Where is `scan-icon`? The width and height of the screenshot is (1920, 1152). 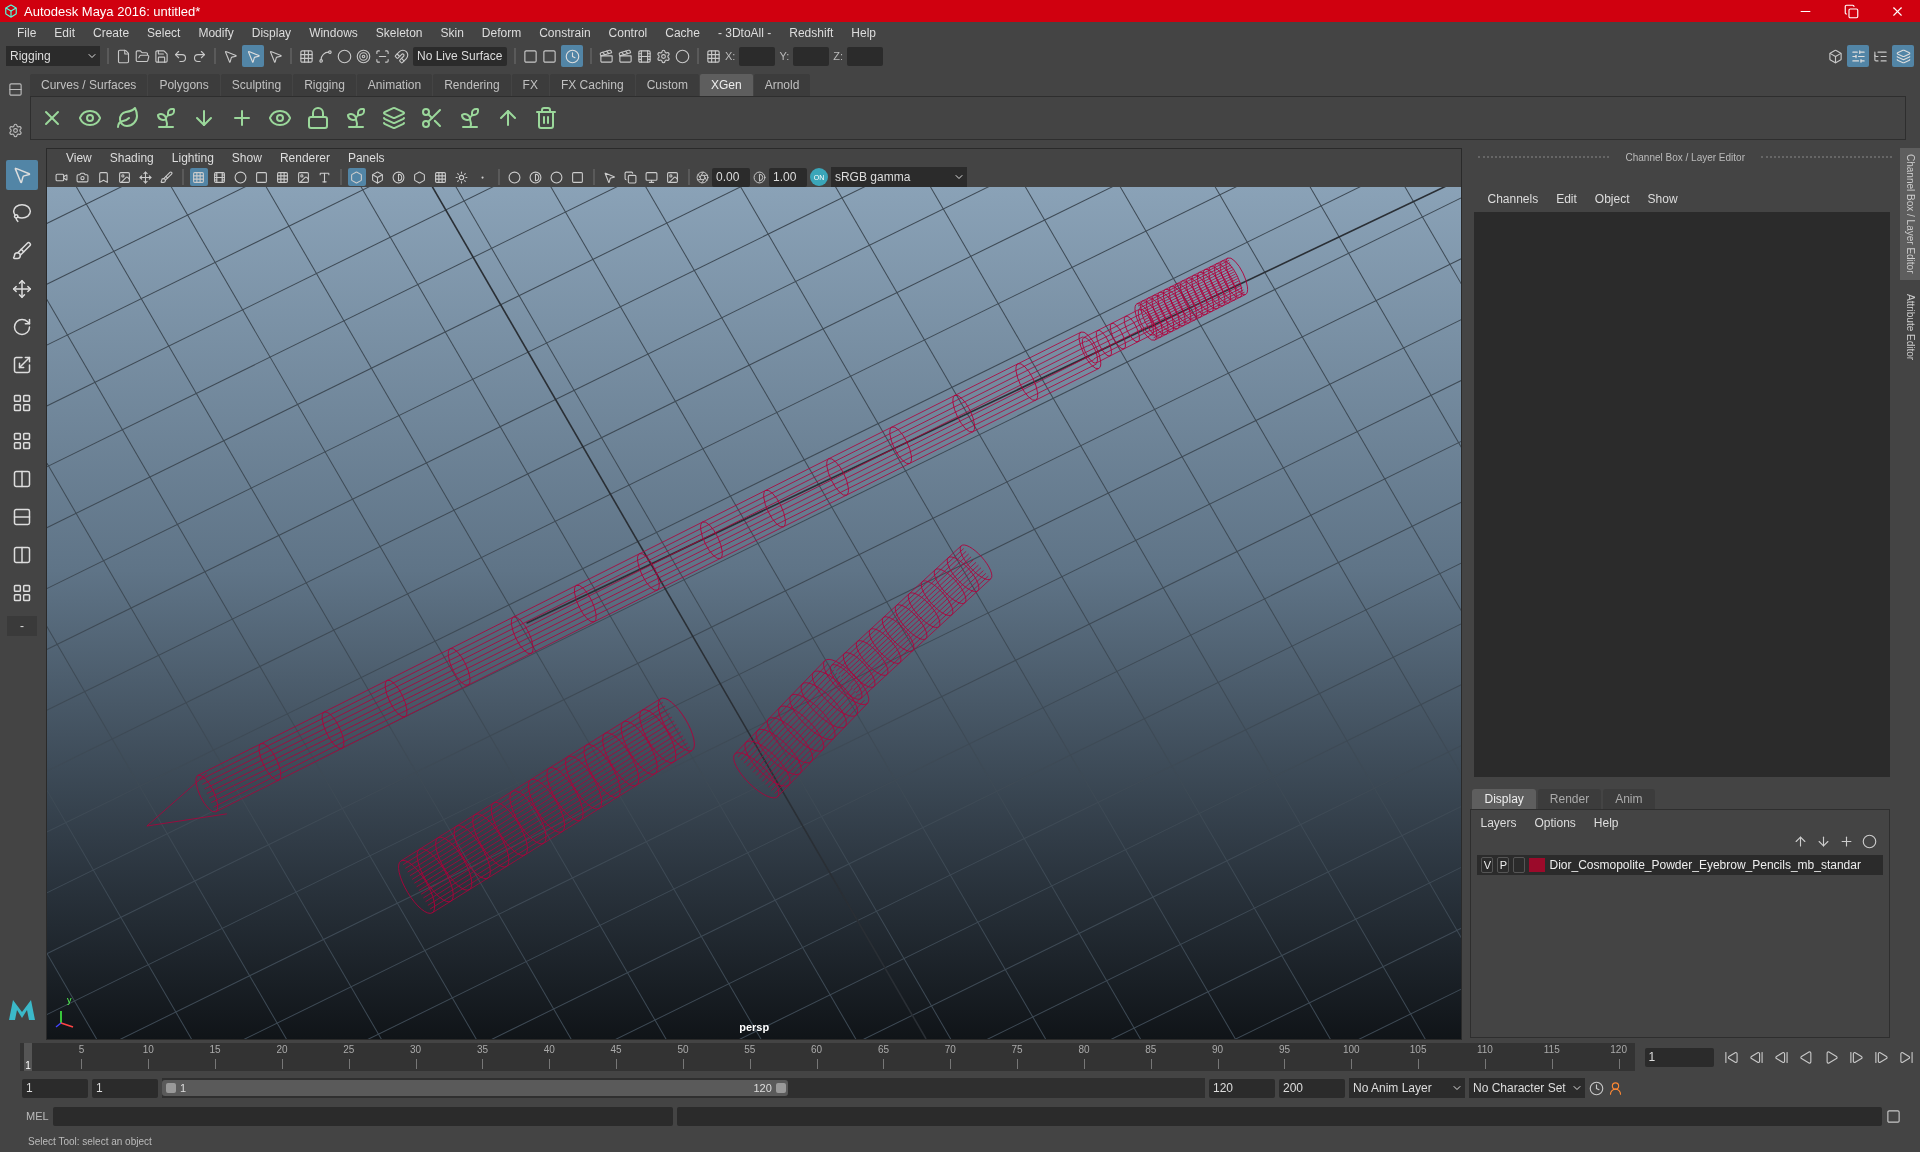 scan-icon is located at coordinates (382, 56).